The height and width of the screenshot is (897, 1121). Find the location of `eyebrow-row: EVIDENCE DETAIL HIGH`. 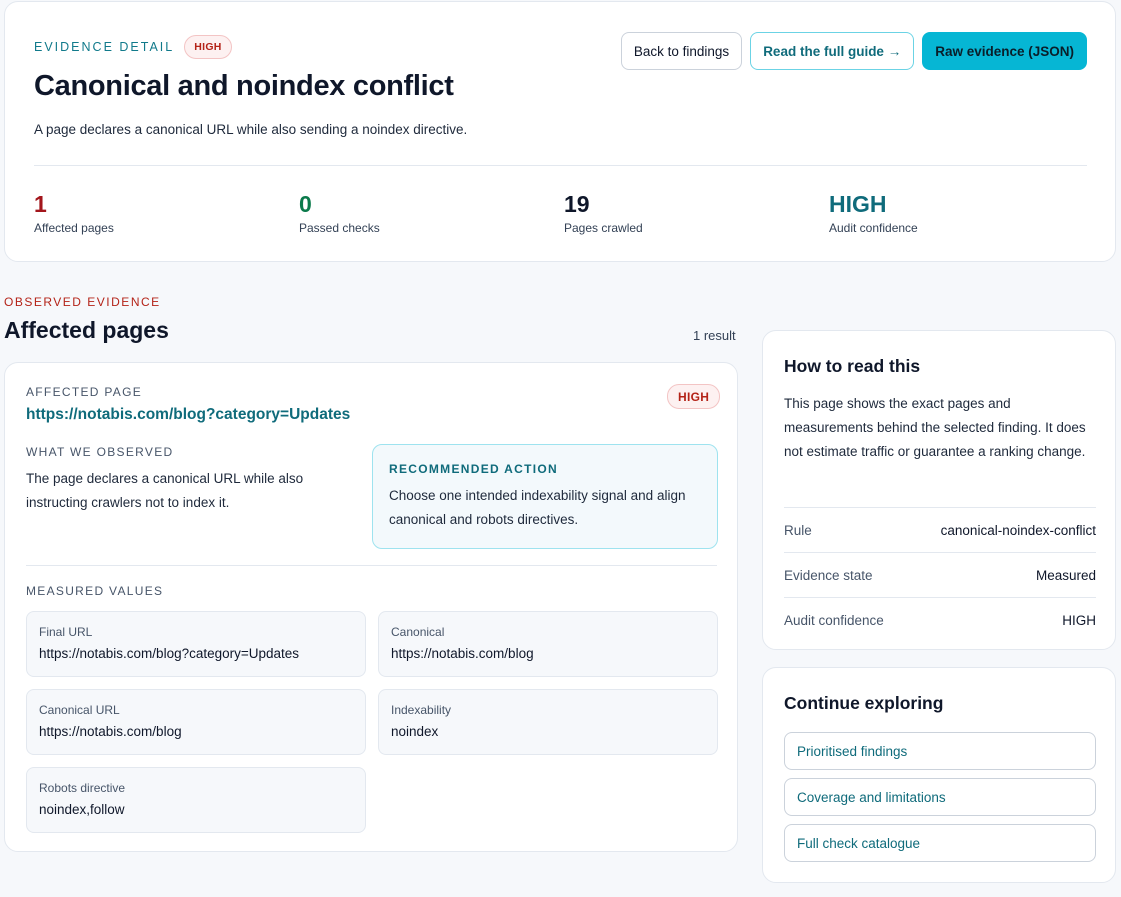

eyebrow-row: EVIDENCE DETAIL HIGH is located at coordinates (133, 47).